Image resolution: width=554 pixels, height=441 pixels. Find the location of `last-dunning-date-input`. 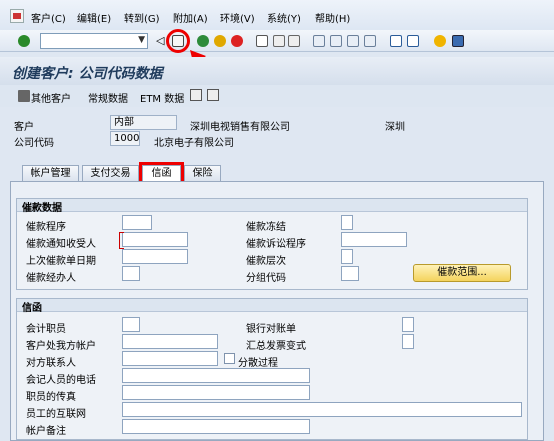

last-dunning-date-input is located at coordinates (155, 256).